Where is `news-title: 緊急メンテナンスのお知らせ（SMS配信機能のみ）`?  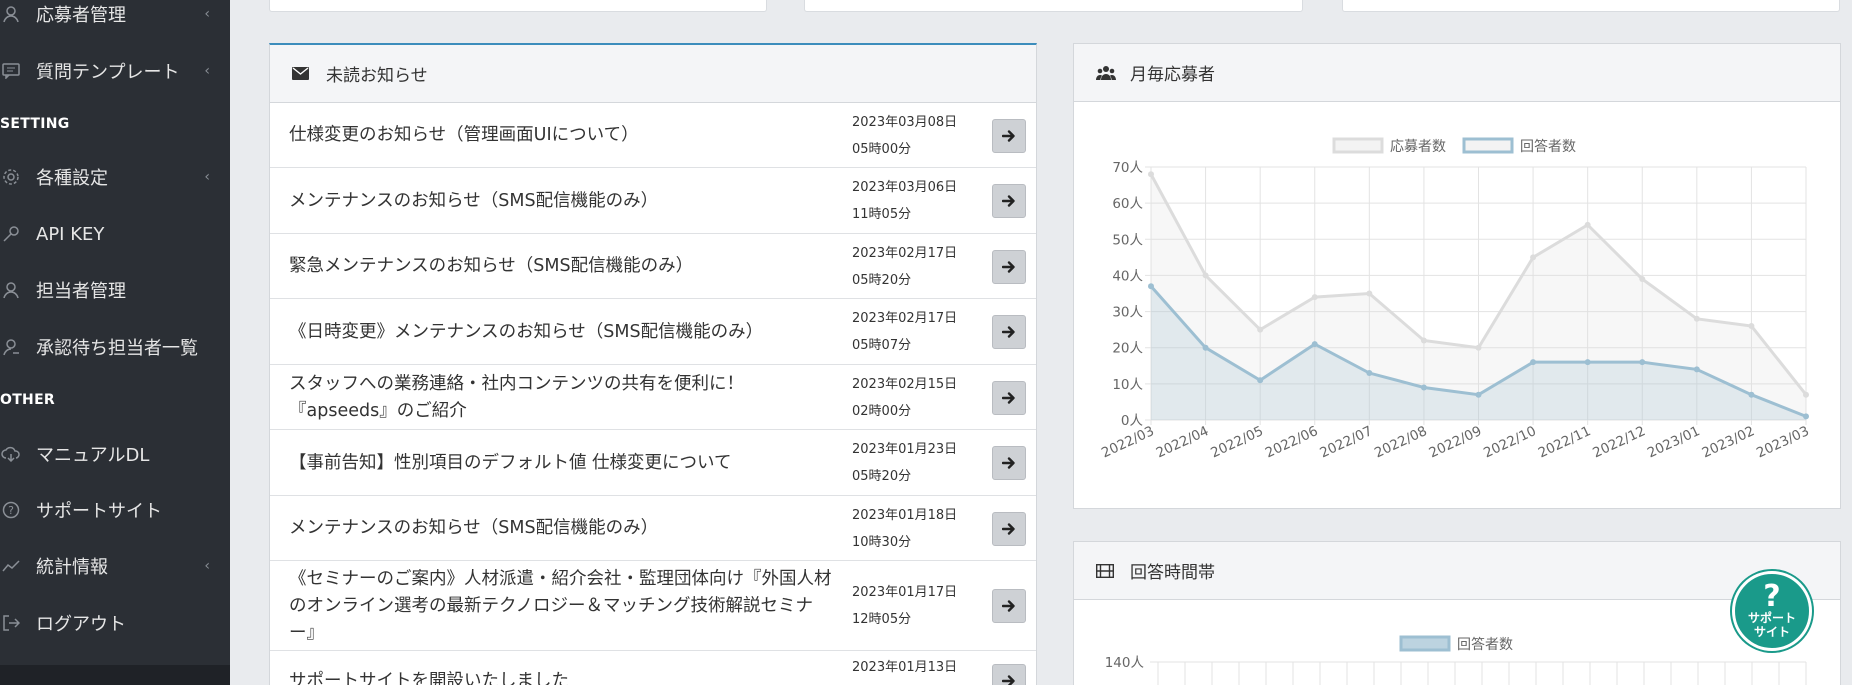 news-title: 緊急メンテナンスのお知らせ（SMS配信機能のみ） is located at coordinates (569, 266).